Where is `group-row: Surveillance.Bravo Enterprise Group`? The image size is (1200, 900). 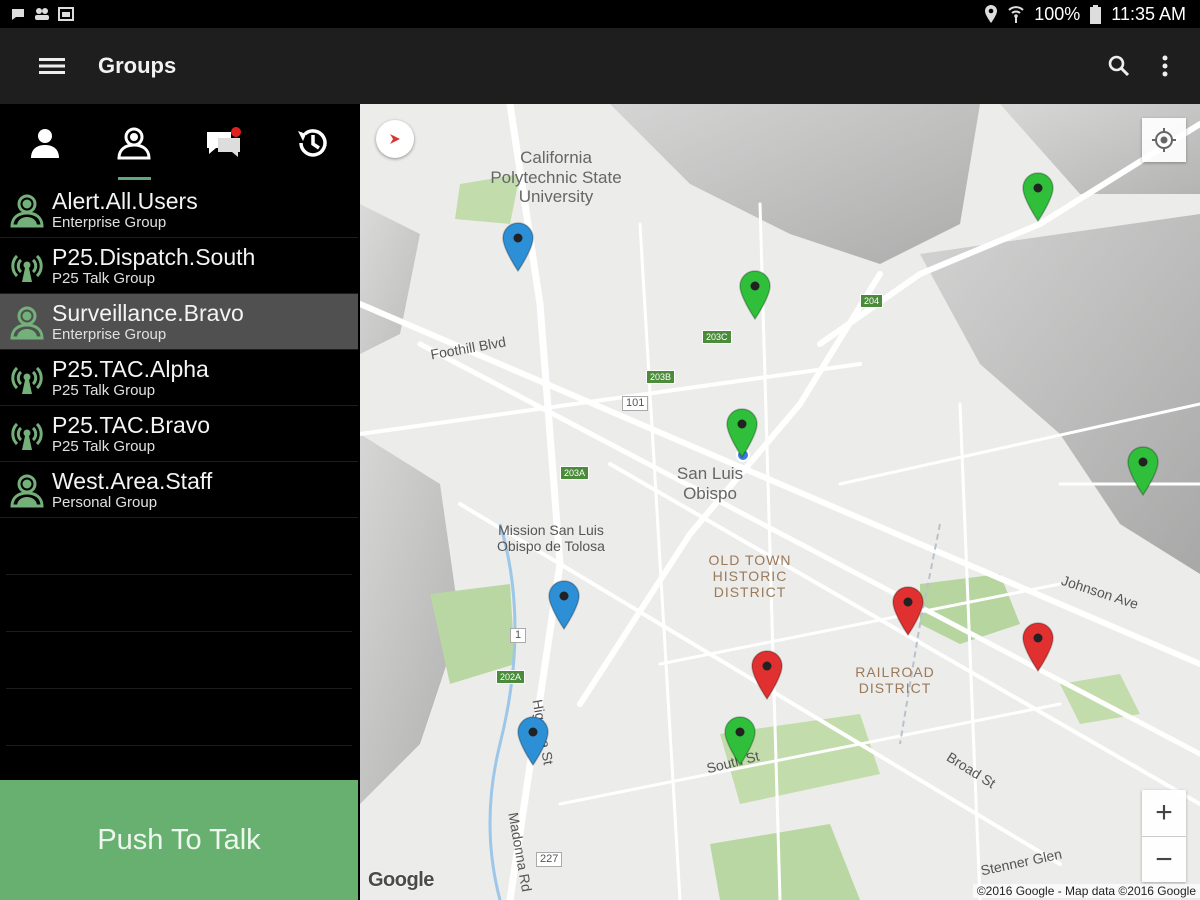
group-row: Surveillance.Bravo Enterprise Group is located at coordinates (179, 322).